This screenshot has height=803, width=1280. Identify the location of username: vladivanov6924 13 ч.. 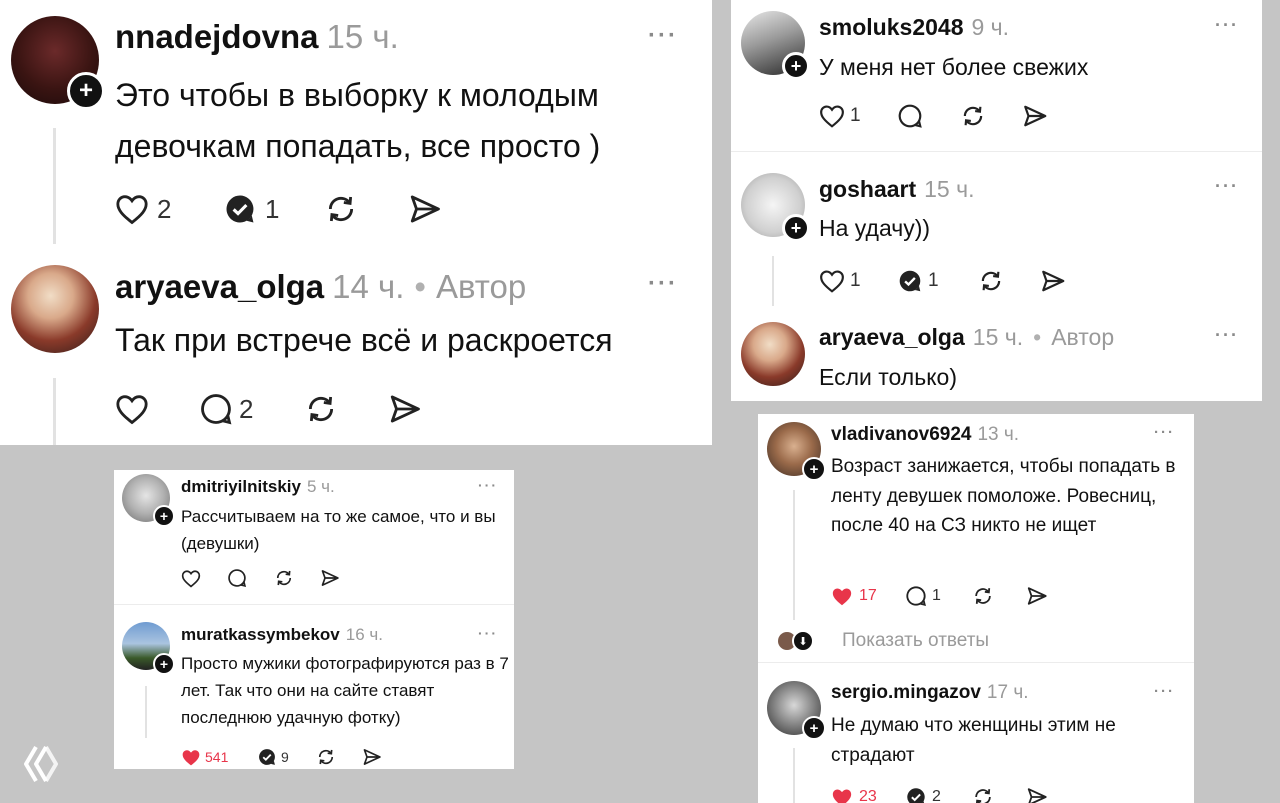
(925, 435).